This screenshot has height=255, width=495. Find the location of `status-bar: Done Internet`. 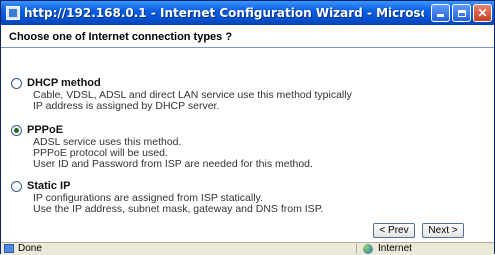

status-bar: Done Internet is located at coordinates (247, 248).